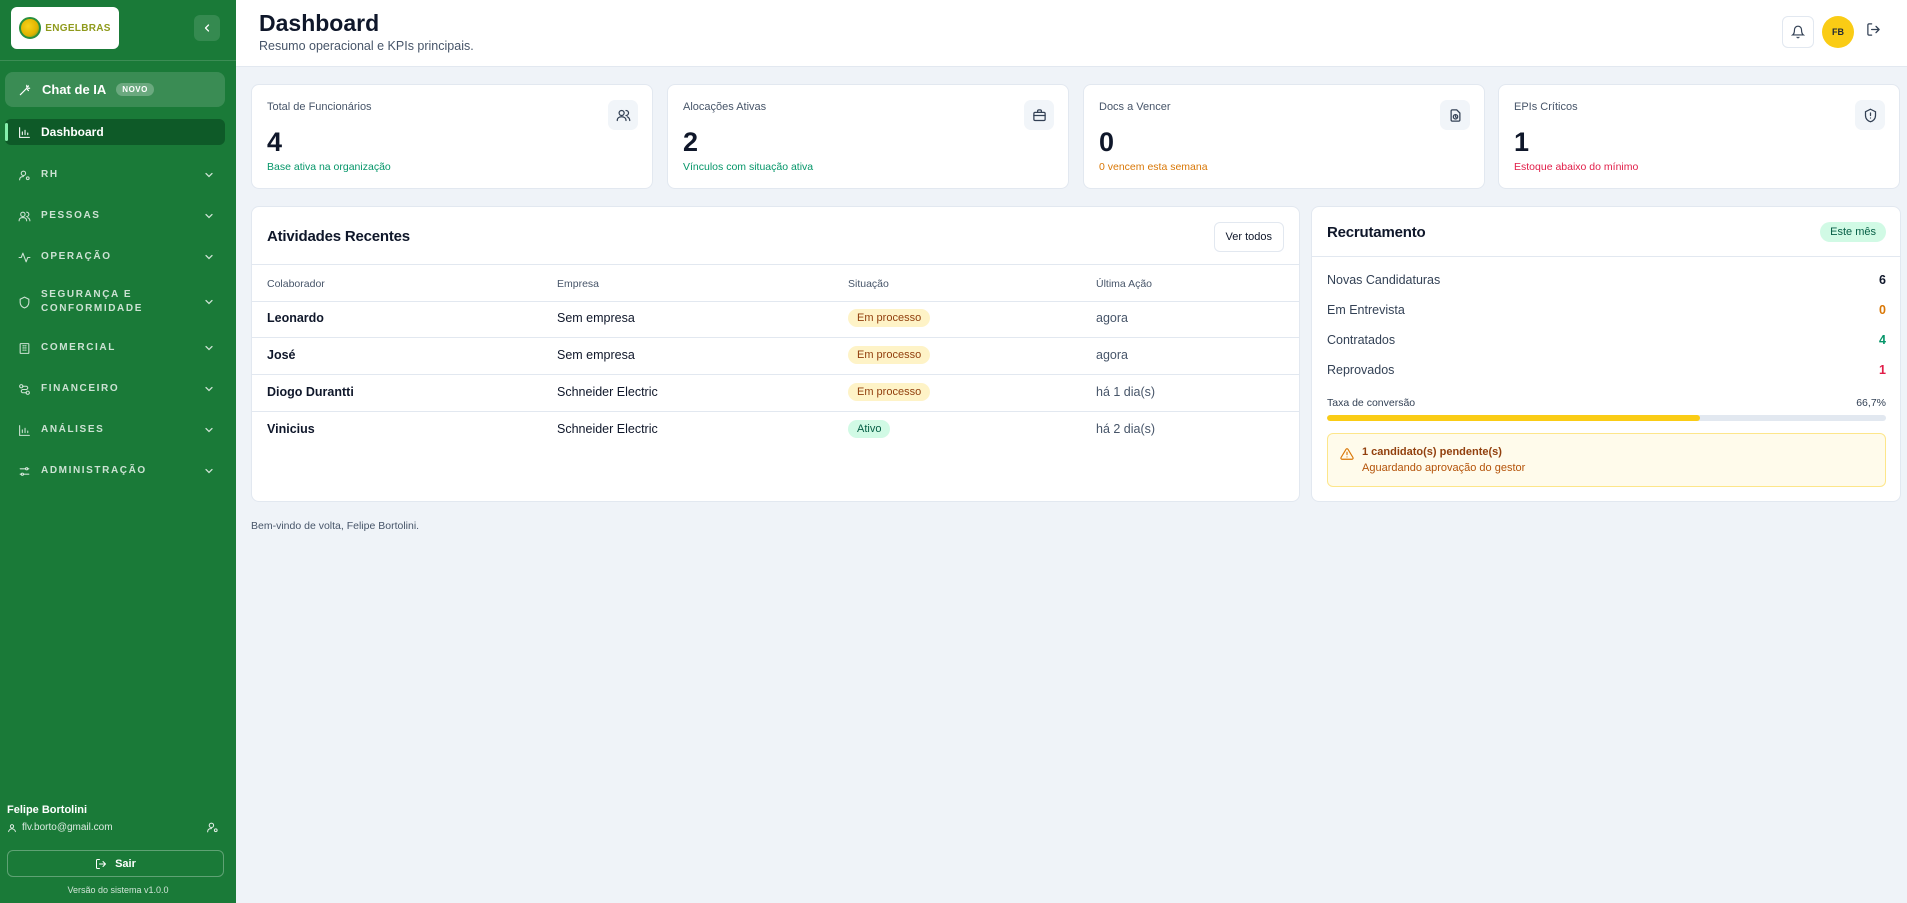 Image resolution: width=1907 pixels, height=903 pixels. I want to click on logout-button: Sair, so click(115, 863).